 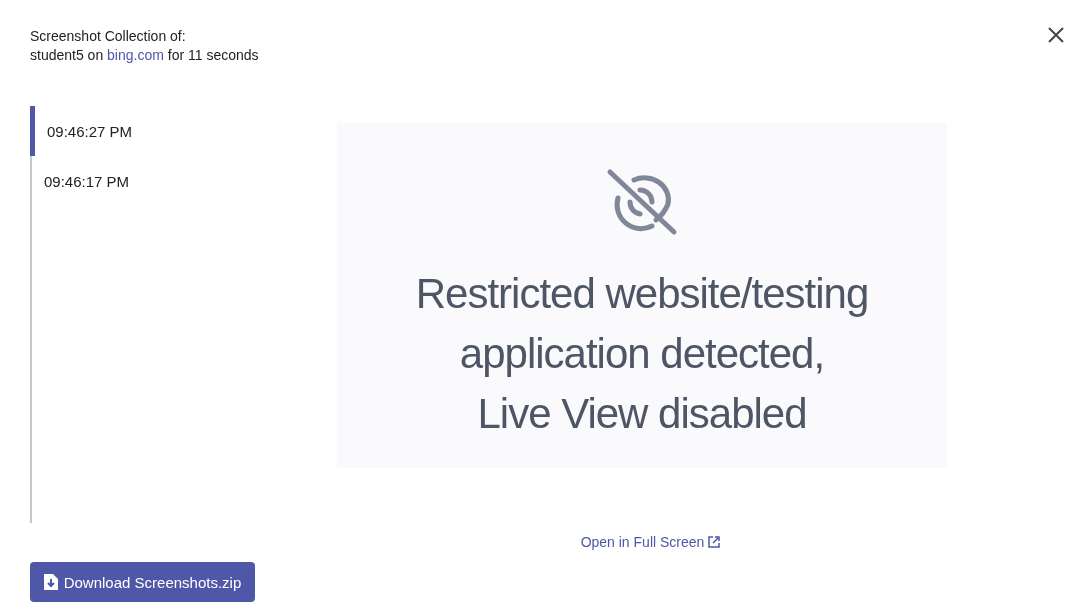 I want to click on session-summary: student5 on bing.com for 11 seconds, so click(x=144, y=55).